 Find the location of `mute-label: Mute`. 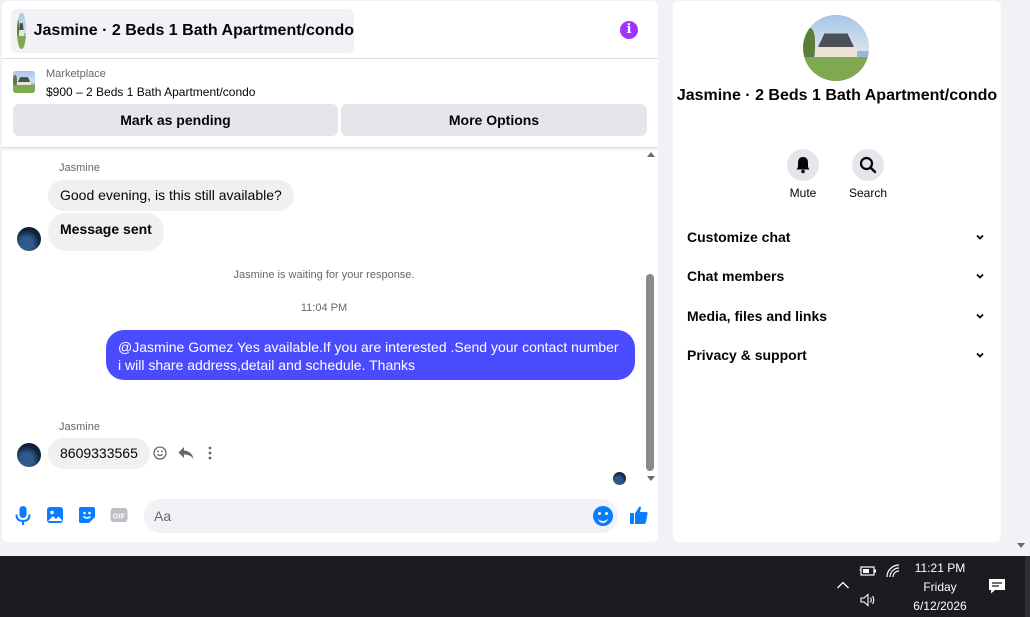

mute-label: Mute is located at coordinates (803, 193).